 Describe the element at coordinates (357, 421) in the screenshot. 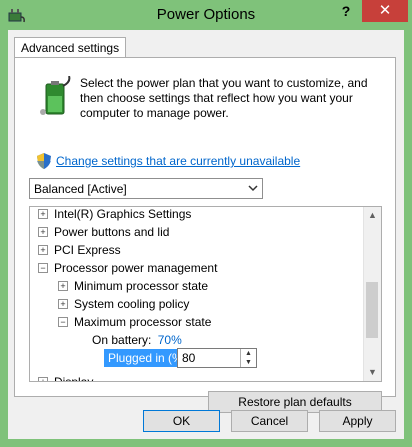

I see `apply-button: Apply` at that location.